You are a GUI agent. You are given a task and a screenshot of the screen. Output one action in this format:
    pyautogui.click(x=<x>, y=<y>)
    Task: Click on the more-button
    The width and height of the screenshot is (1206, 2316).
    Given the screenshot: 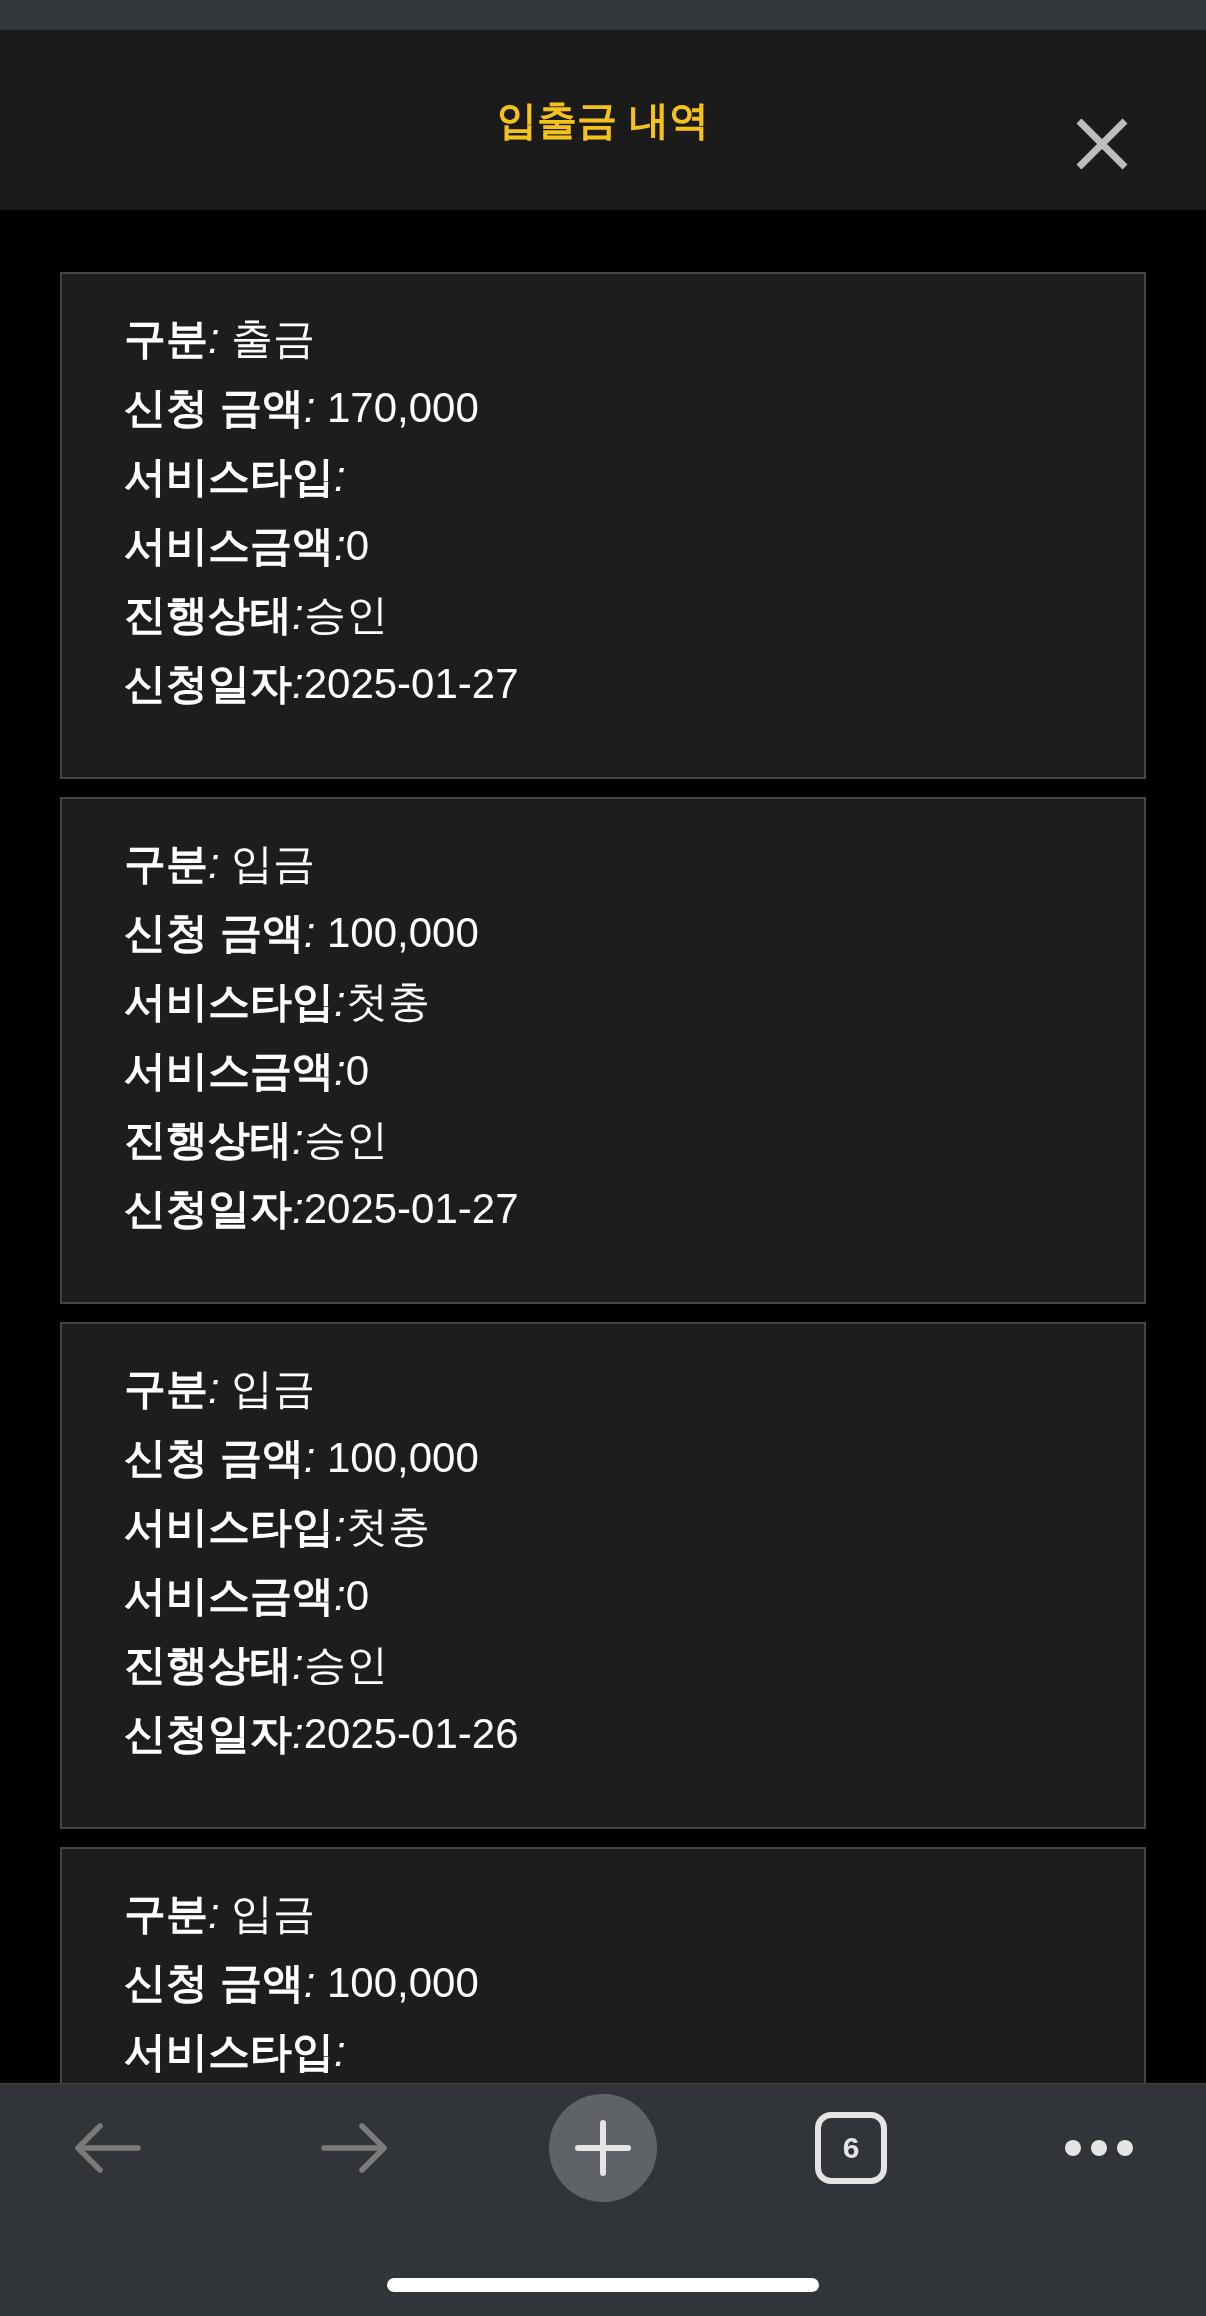 What is the action you would take?
    pyautogui.click(x=1099, y=2148)
    